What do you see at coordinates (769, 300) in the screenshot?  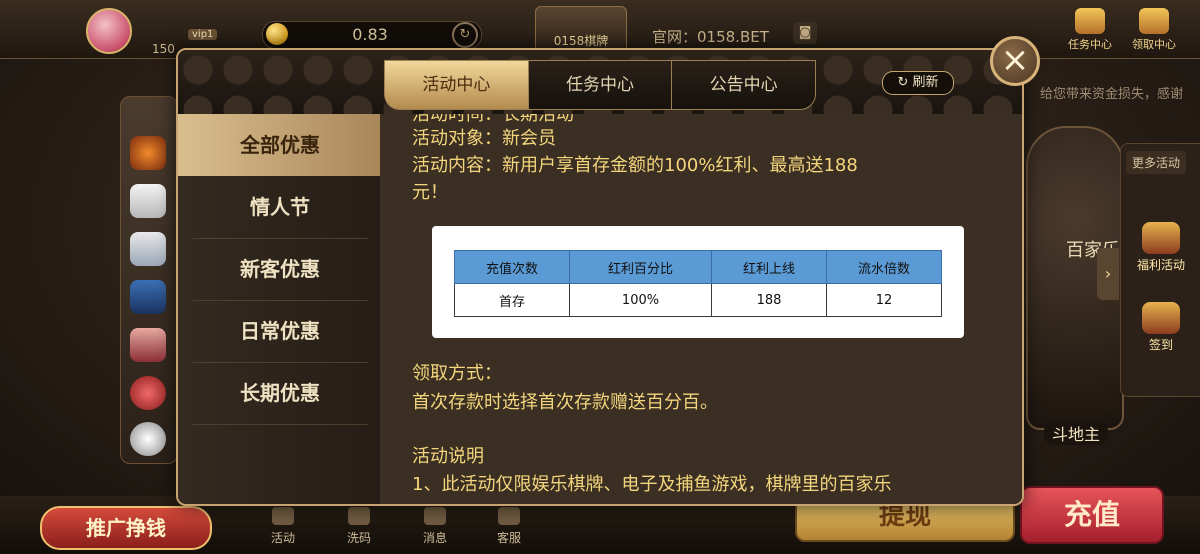 I see `table-cell: 188` at bounding box center [769, 300].